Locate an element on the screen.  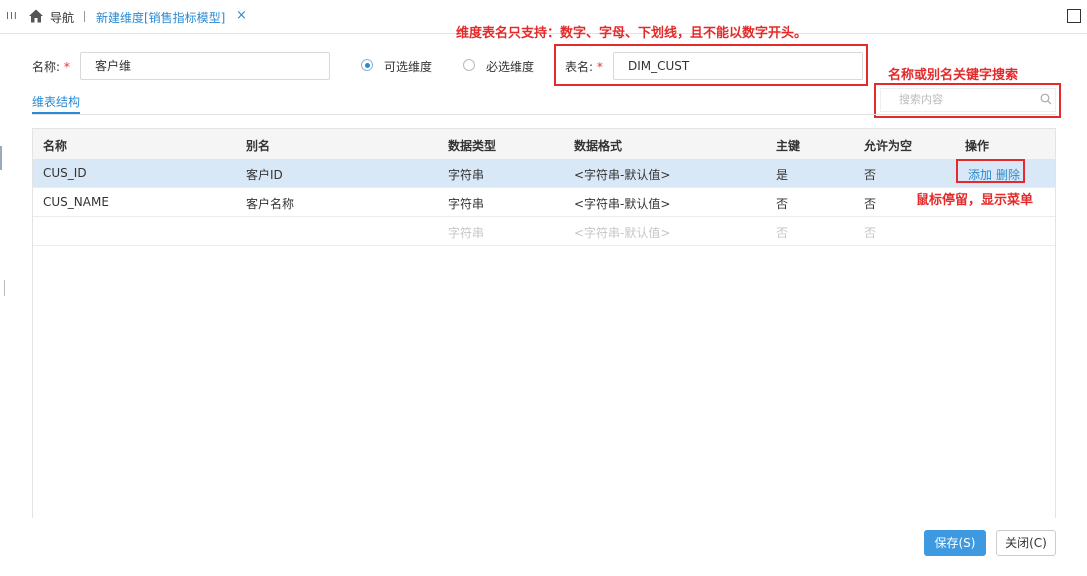
name-label: 名称: * is located at coordinates (51, 67).